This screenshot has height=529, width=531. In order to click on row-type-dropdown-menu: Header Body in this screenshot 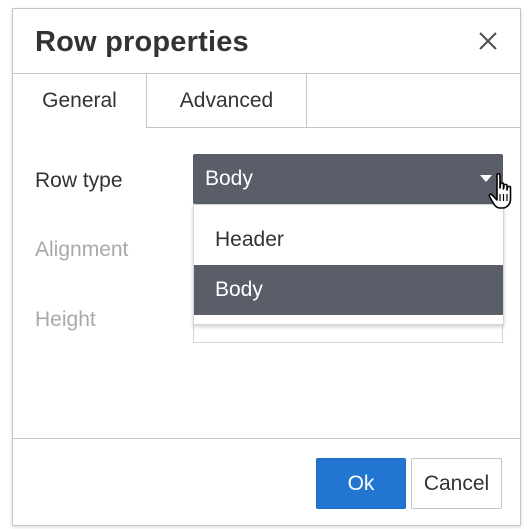, I will do `click(348, 264)`.